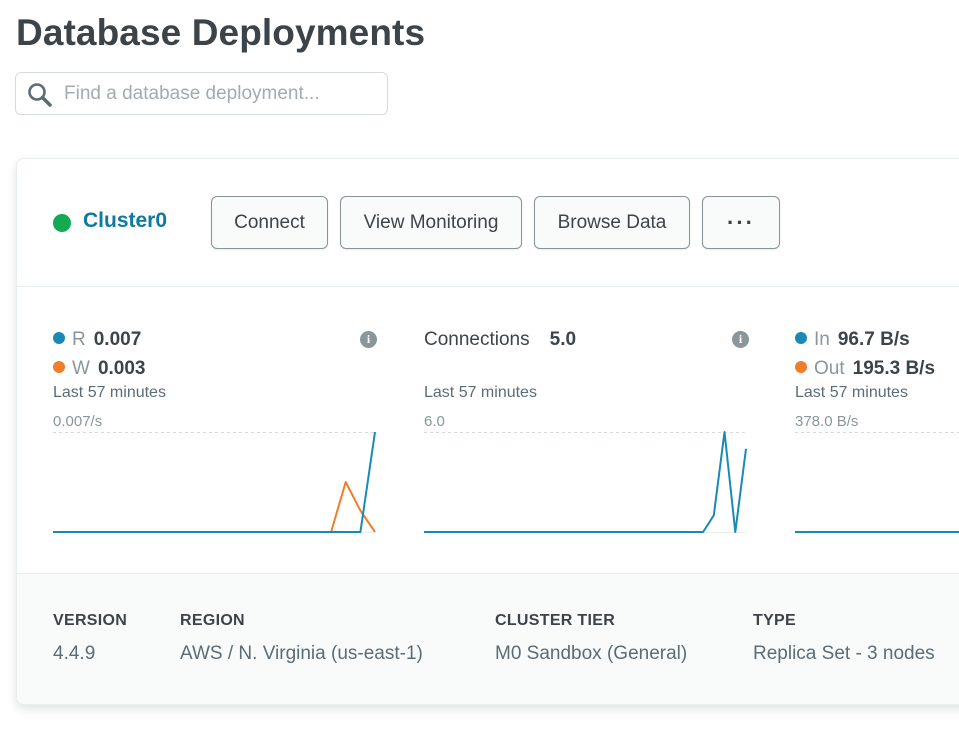 Image resolution: width=959 pixels, height=742 pixels. I want to click on connections-legend: Connections 5.0, so click(500, 340).